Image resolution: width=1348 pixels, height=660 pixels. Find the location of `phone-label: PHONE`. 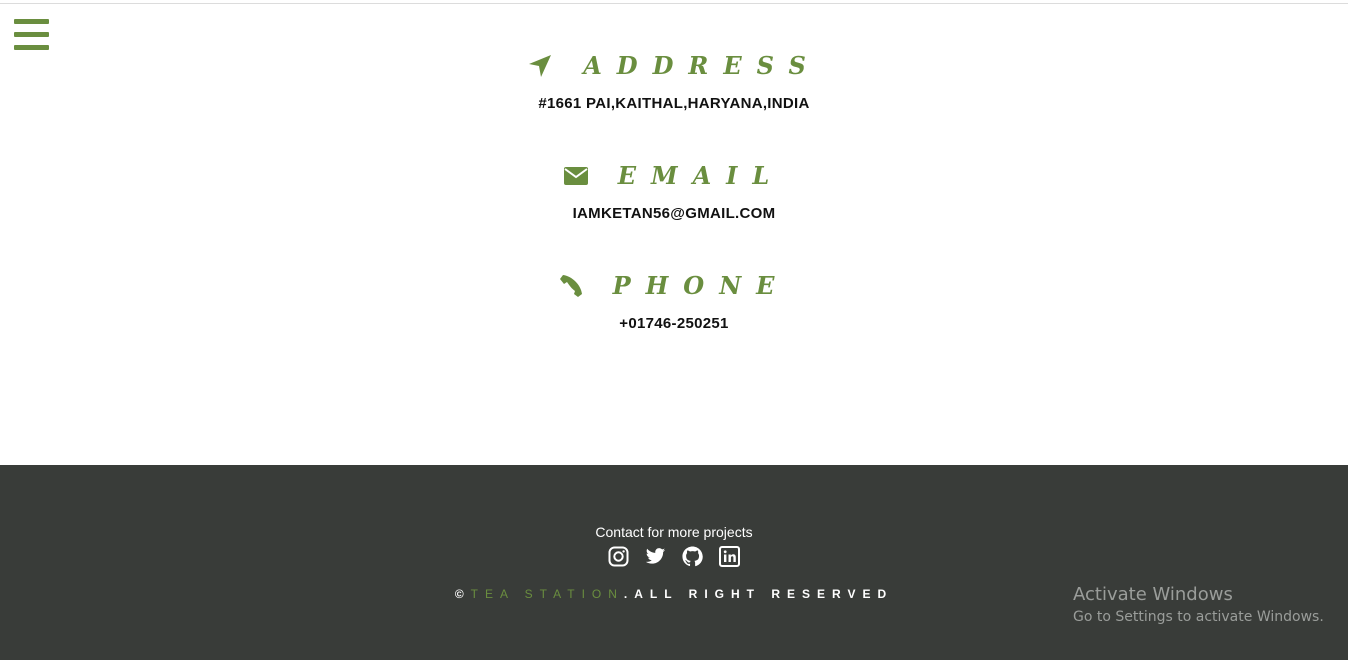

phone-label: PHONE is located at coordinates (701, 285).